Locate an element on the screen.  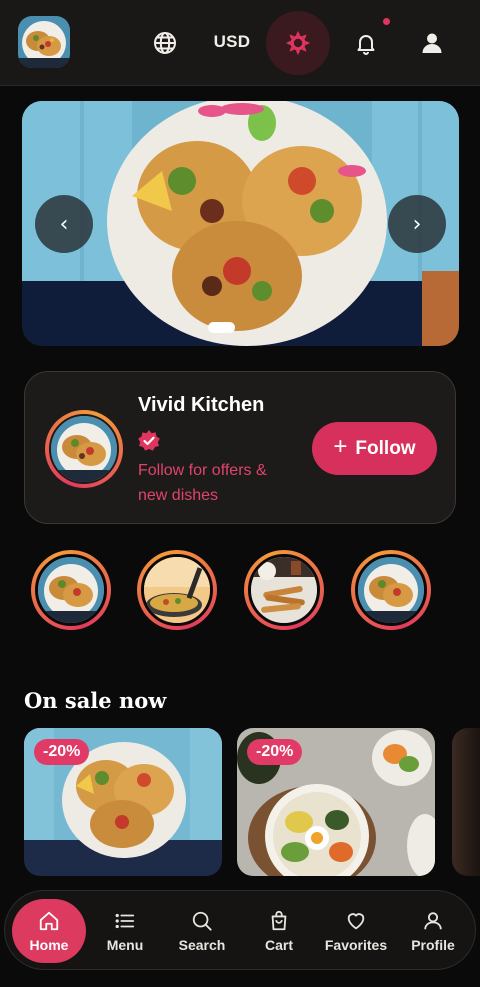
follow-subtitle: Follow for offers & new dishes is located at coordinates (202, 483).